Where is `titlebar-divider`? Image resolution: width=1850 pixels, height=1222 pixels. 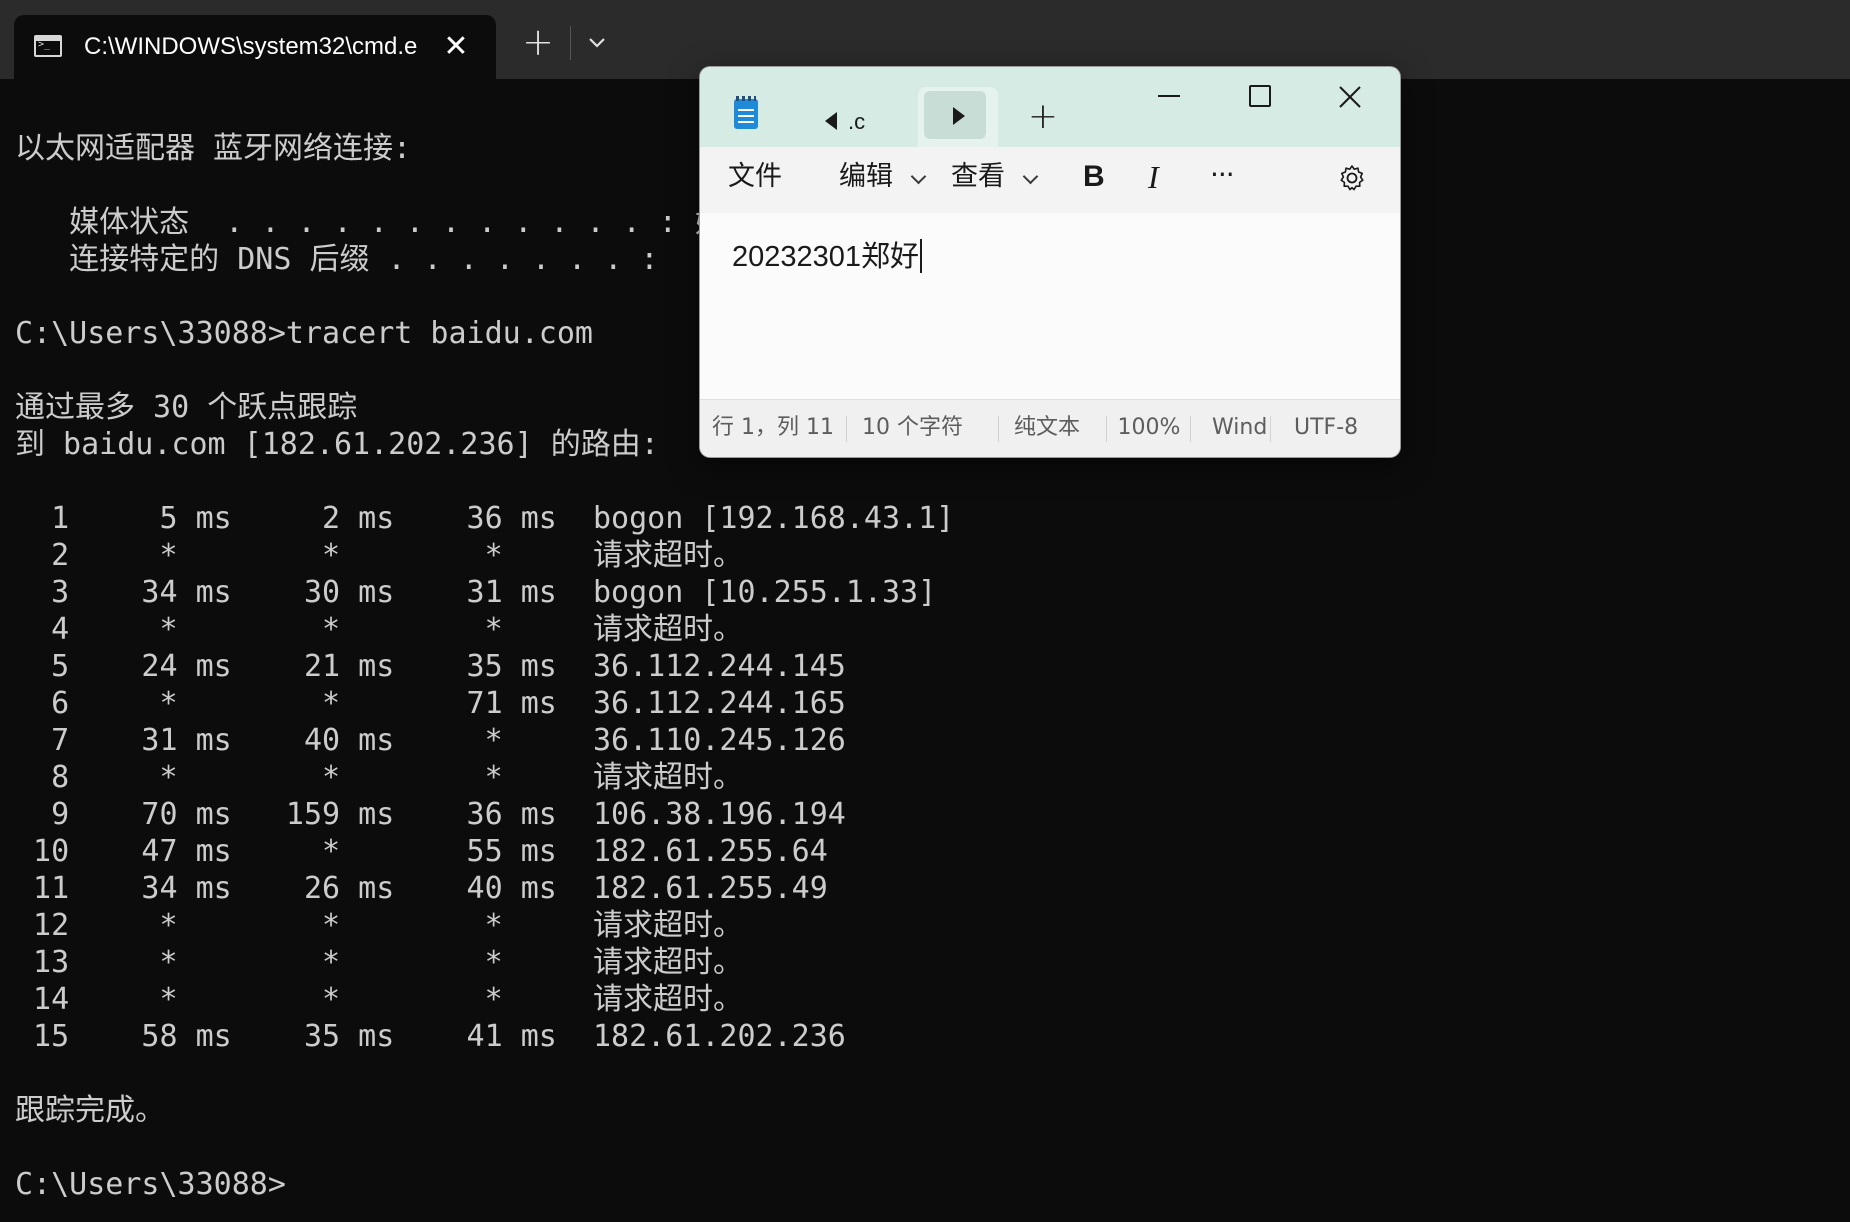 titlebar-divider is located at coordinates (570, 43).